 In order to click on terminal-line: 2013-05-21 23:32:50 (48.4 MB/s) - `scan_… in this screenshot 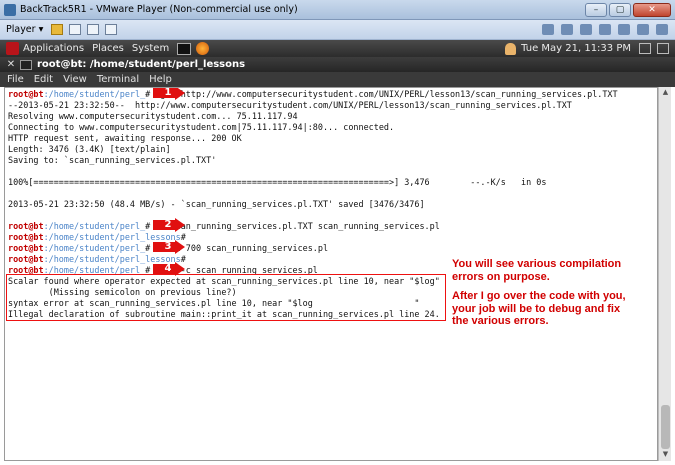, I will do `click(216, 204)`.